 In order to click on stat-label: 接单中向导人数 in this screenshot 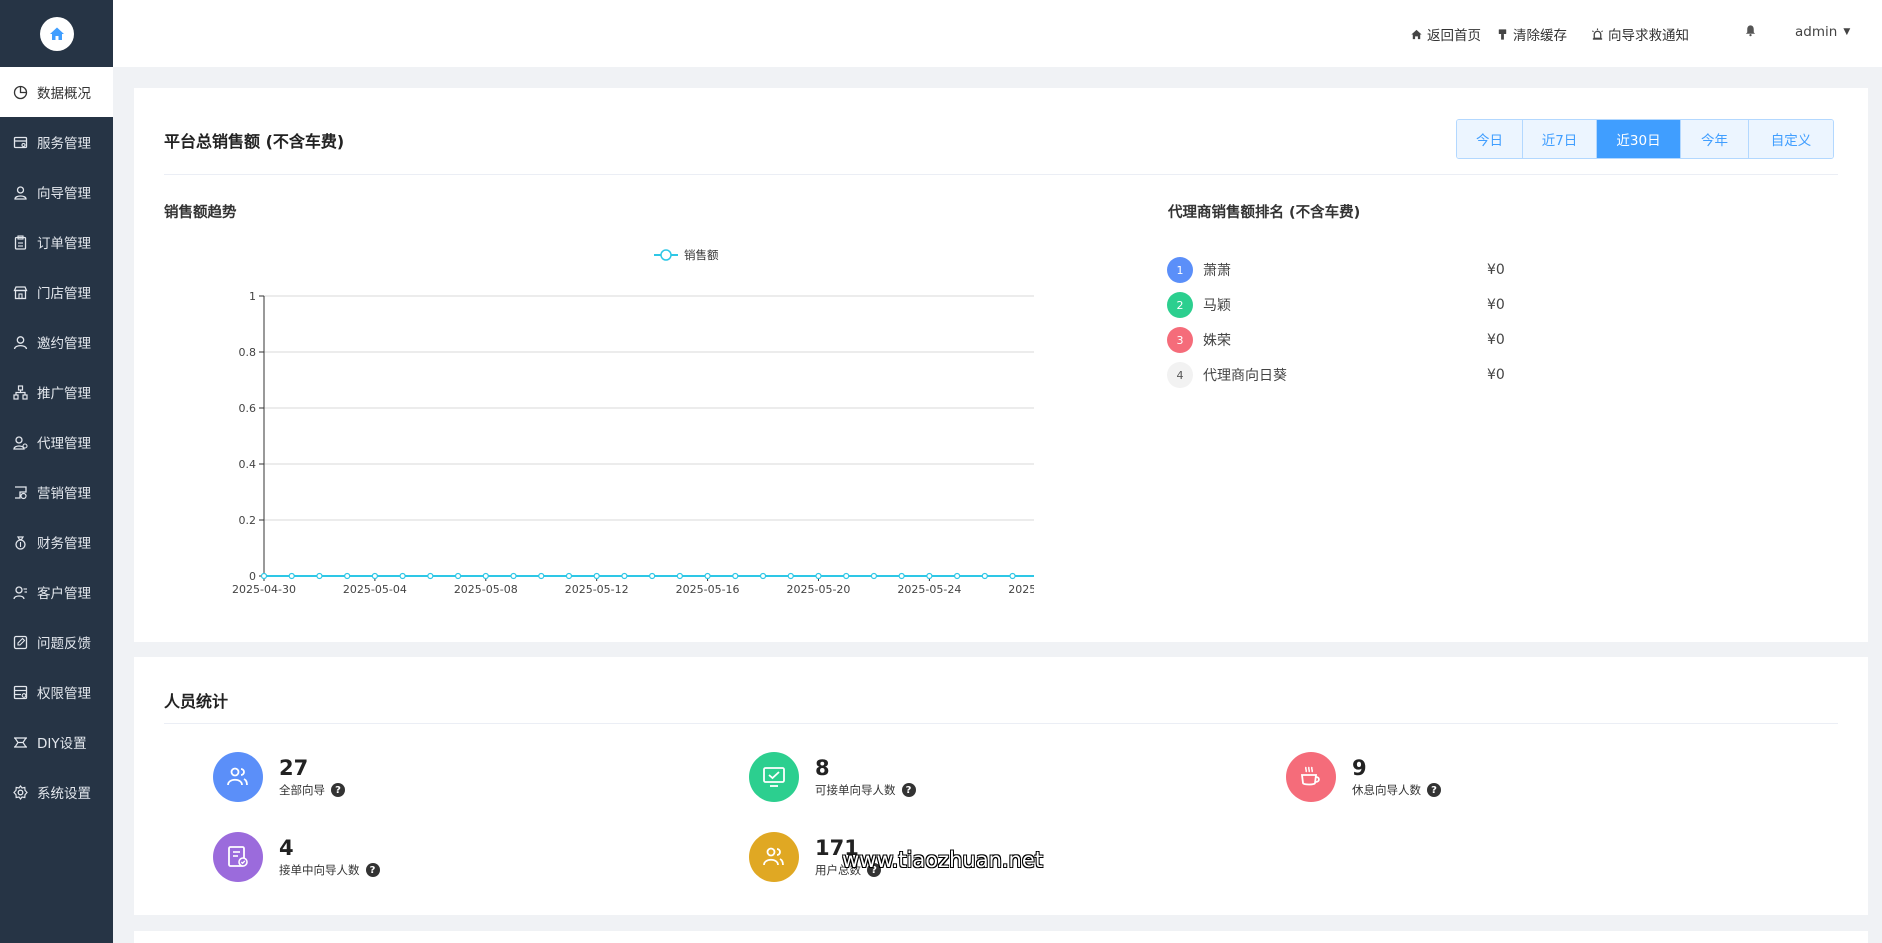, I will do `click(319, 870)`.